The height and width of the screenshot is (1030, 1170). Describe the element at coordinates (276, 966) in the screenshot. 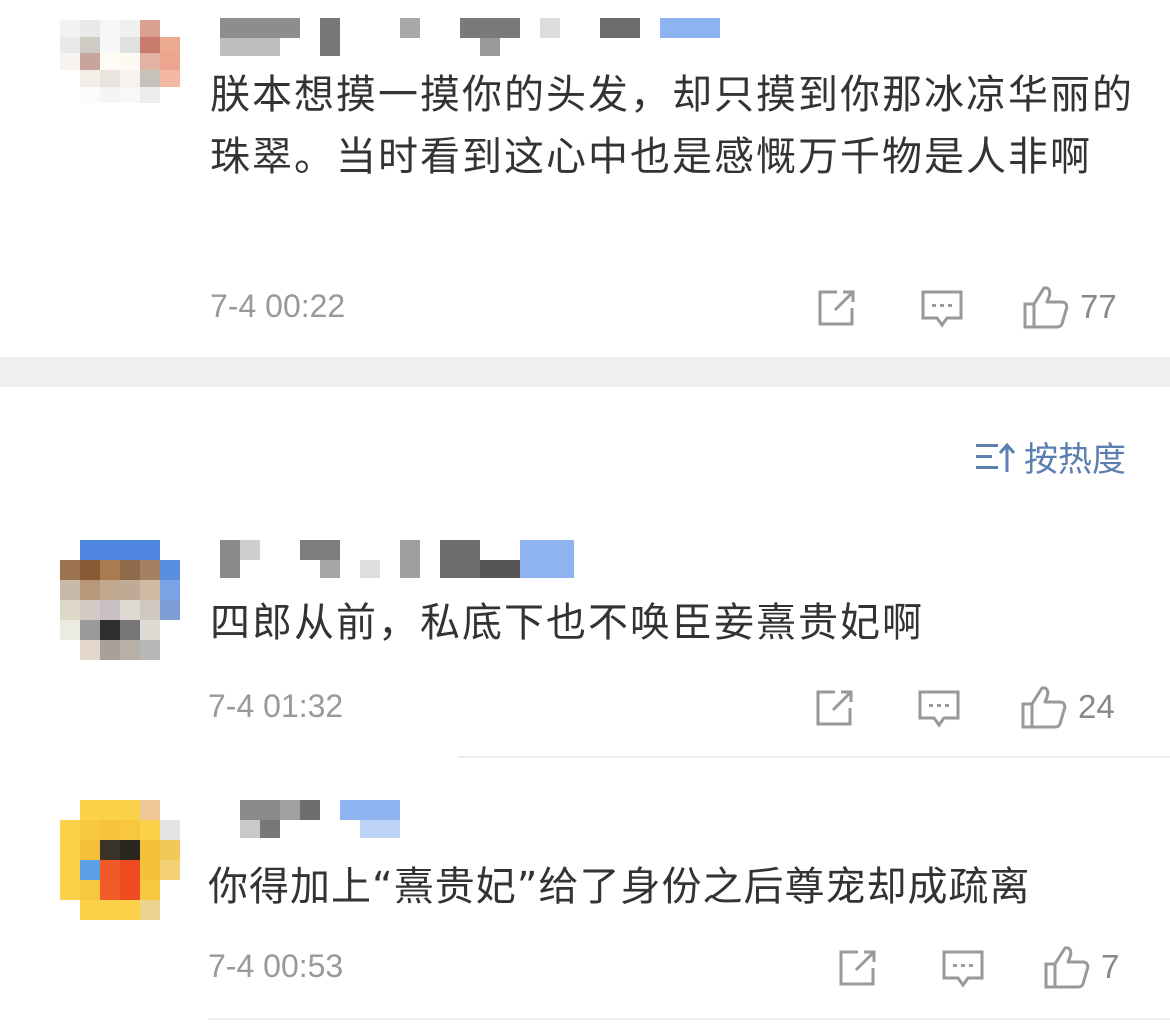

I see `comment-time: 7-4 00:53` at that location.